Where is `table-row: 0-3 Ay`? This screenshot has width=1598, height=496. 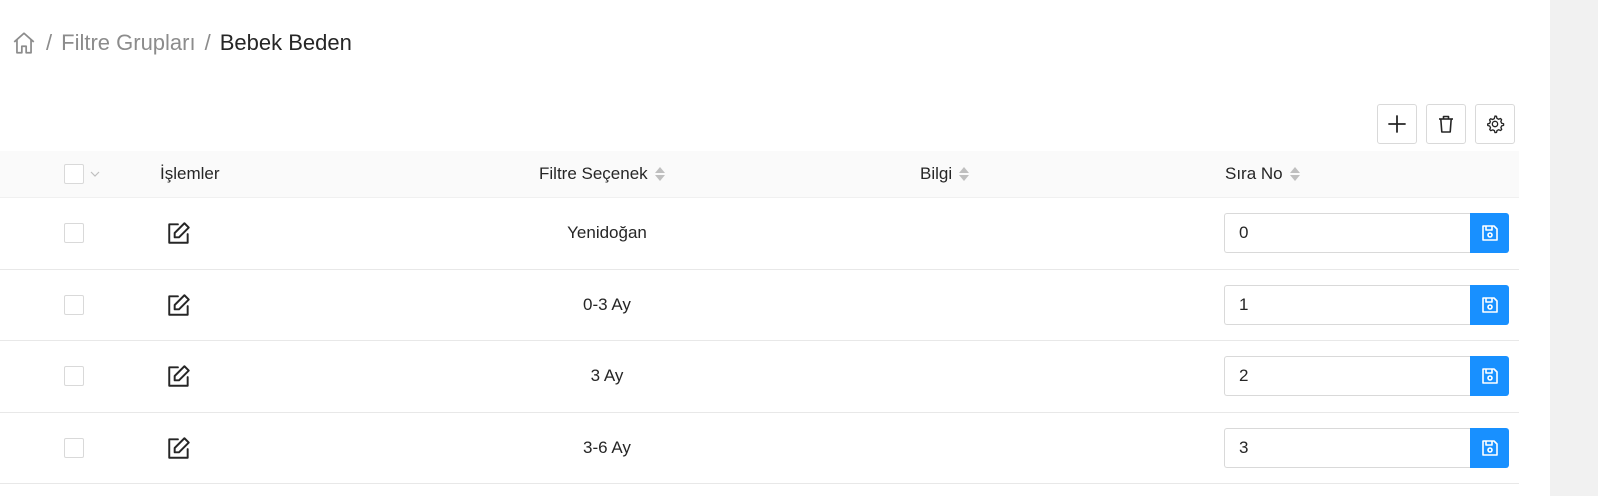
table-row: 0-3 Ay is located at coordinates (759, 305).